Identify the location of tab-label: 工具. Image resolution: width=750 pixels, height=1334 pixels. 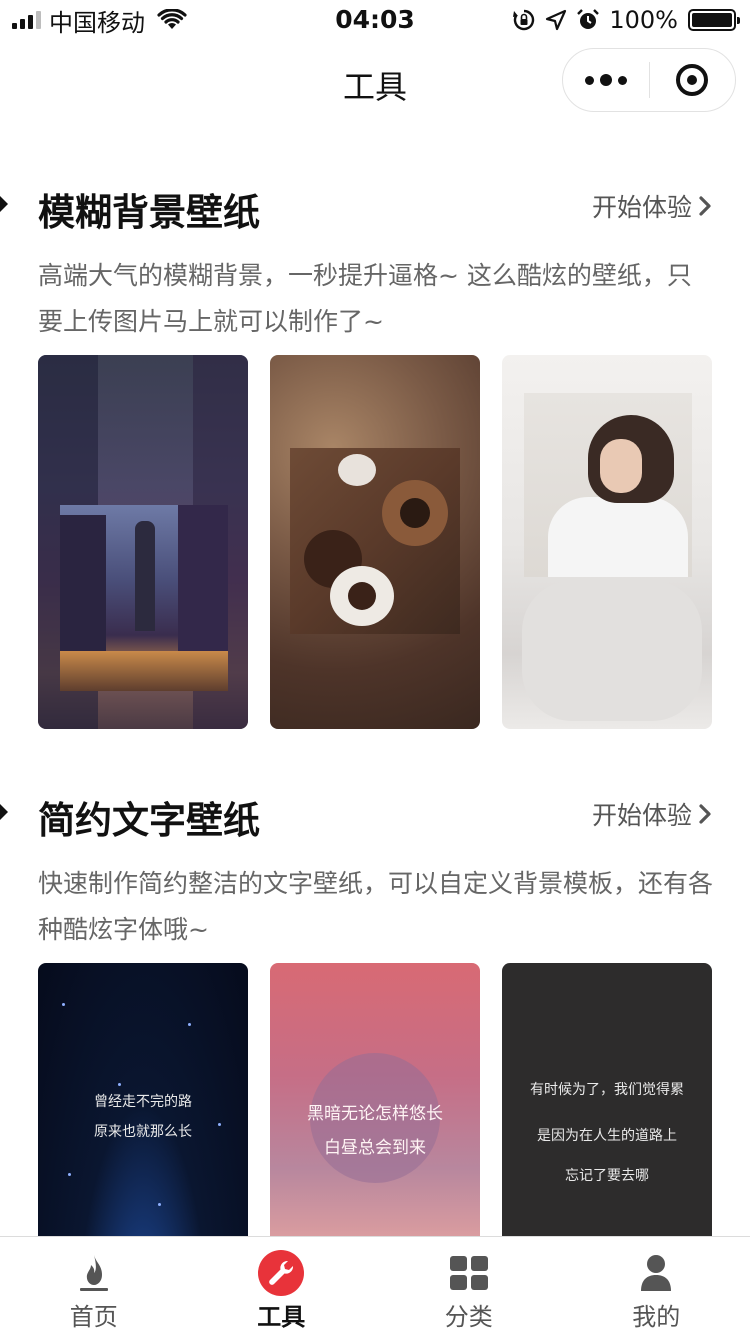
(281, 1317).